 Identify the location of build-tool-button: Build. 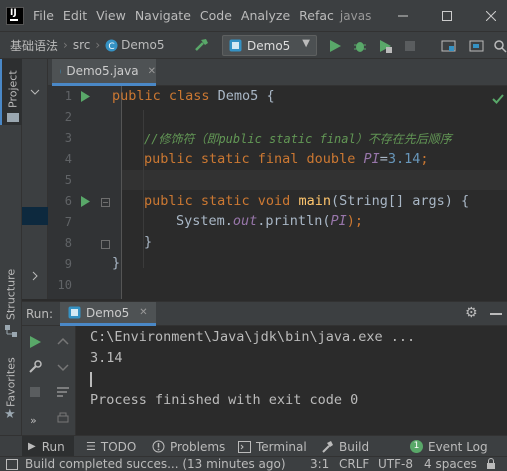
(345, 446).